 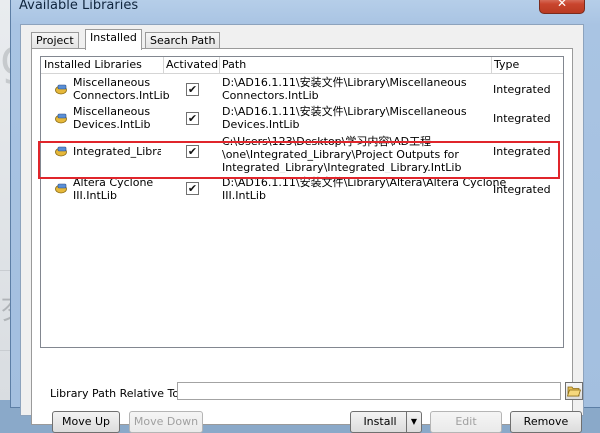 What do you see at coordinates (116, 393) in the screenshot?
I see `library-path-relative-label: Library Path Relative To:` at bounding box center [116, 393].